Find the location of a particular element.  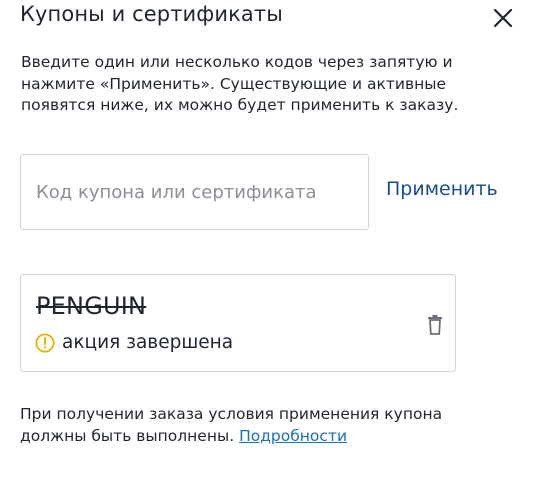

delete-coupon-button is located at coordinates (435, 325).